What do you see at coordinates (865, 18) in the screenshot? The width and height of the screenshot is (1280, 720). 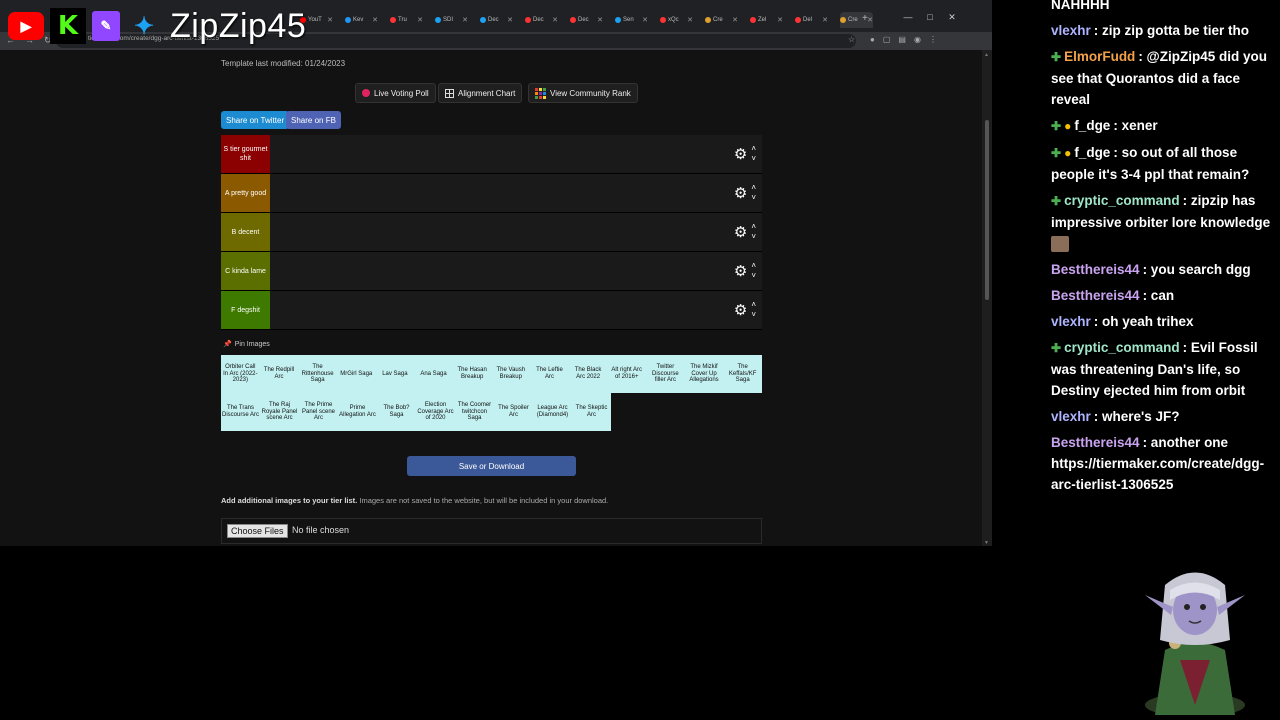 I see `new-tab-button: +` at bounding box center [865, 18].